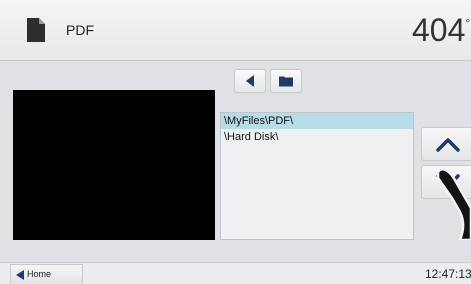 The image size is (471, 284). I want to click on folder-item: \Hard Disk\, so click(317, 137).